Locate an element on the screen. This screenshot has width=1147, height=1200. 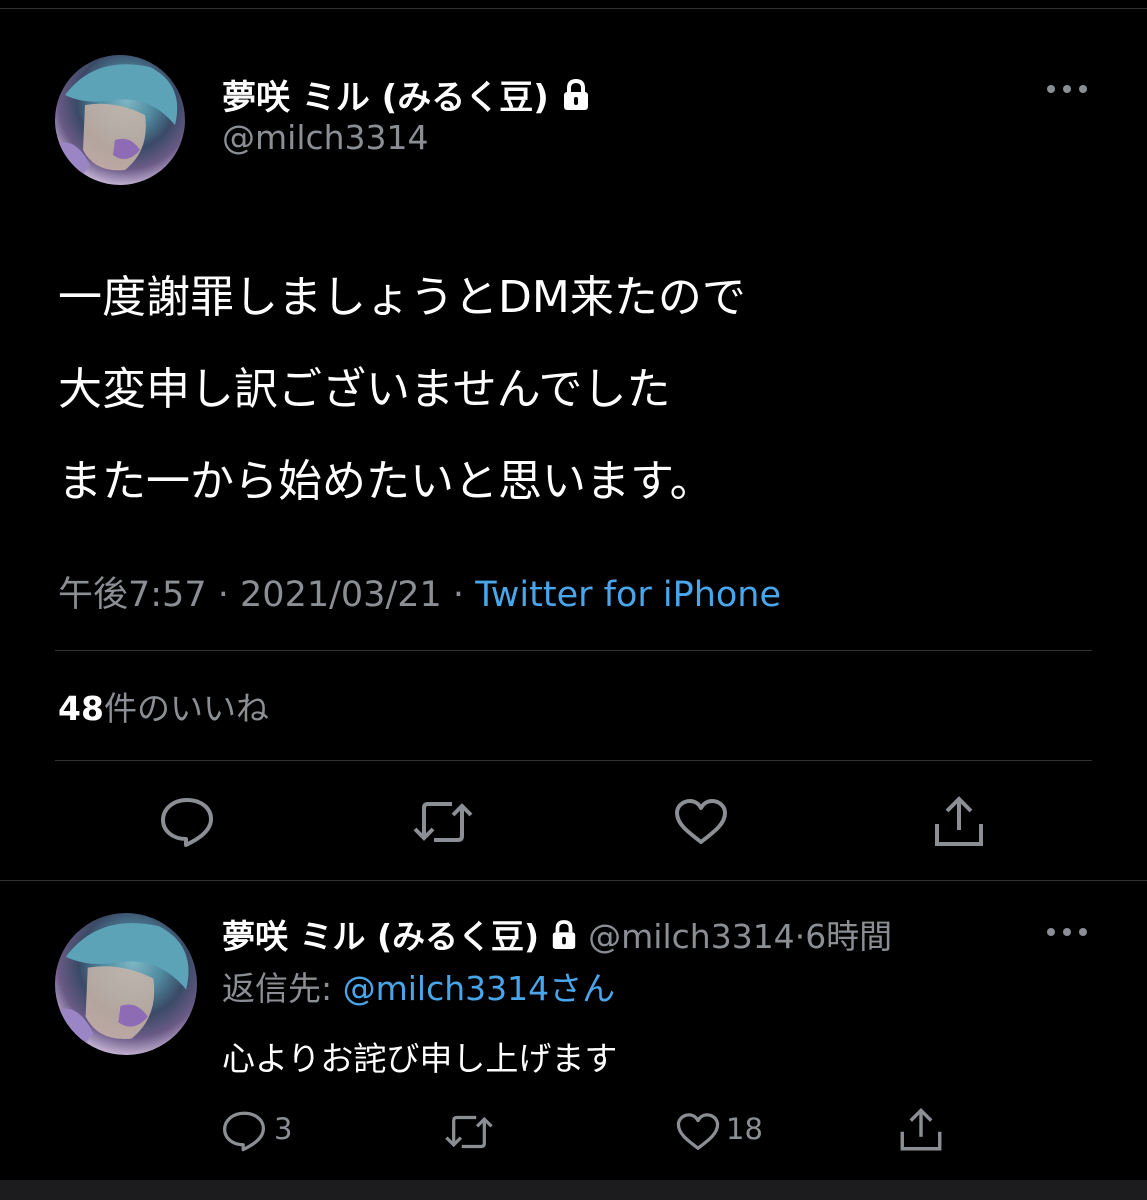
bottom-bar is located at coordinates (573, 1190).